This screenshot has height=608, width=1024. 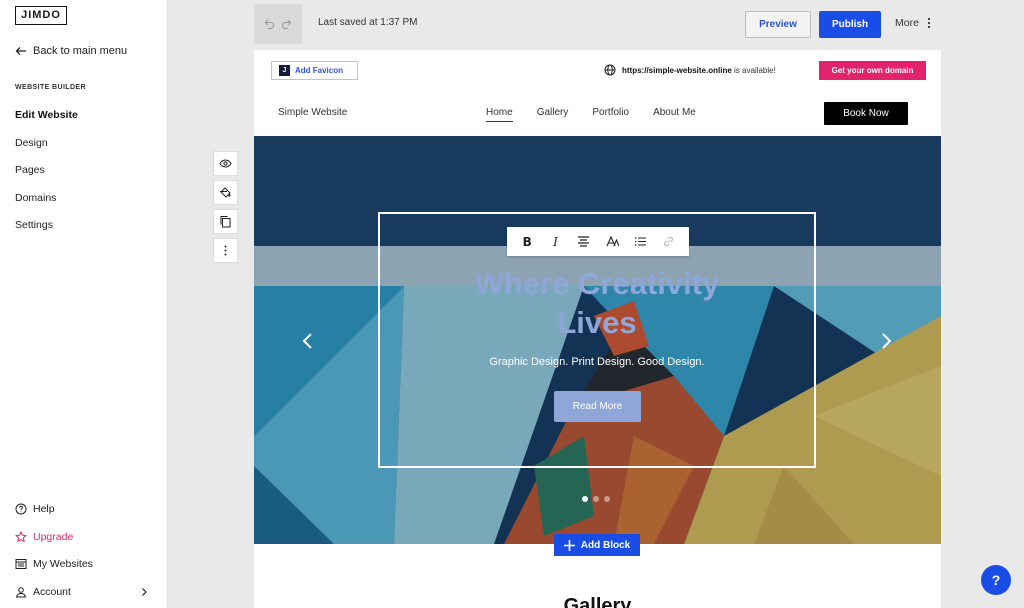 I want to click on add-block-button: Add Block, so click(x=597, y=545).